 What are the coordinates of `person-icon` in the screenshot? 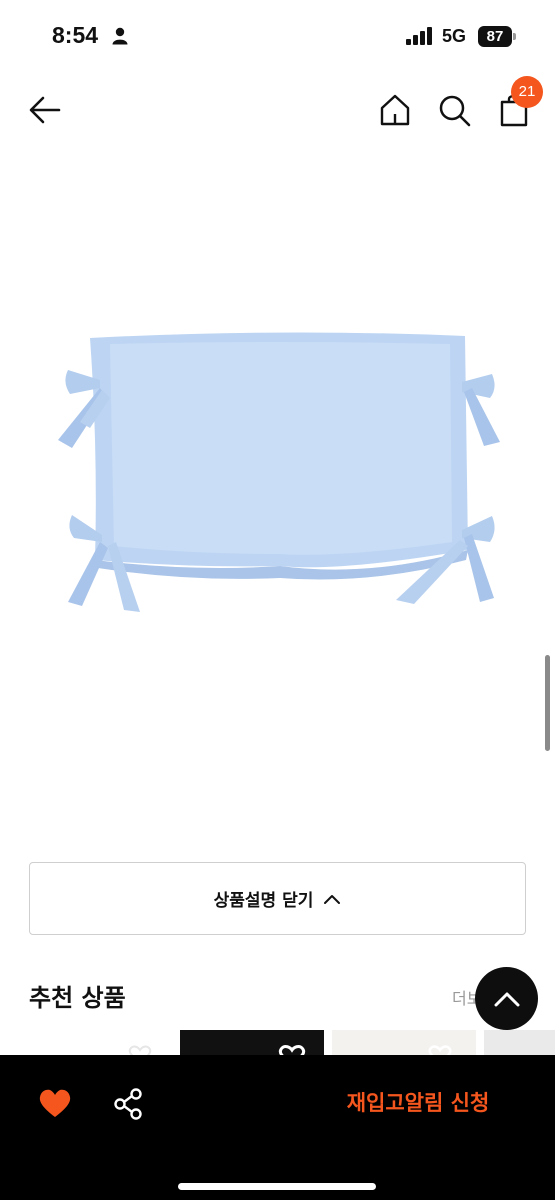 It's located at (120, 36).